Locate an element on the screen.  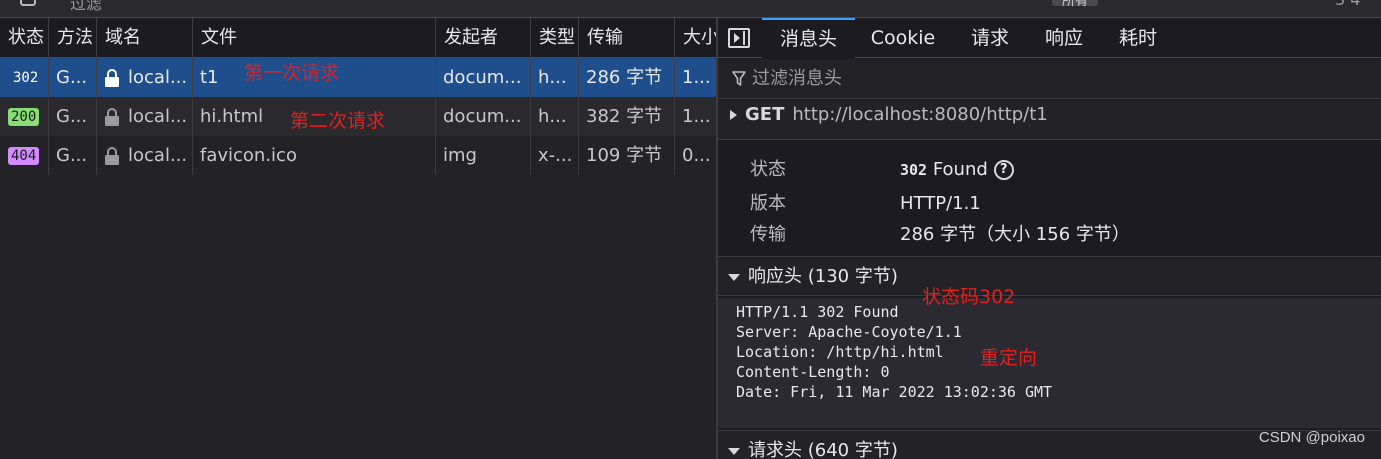
column-file: 文件 is located at coordinates (313, 38).